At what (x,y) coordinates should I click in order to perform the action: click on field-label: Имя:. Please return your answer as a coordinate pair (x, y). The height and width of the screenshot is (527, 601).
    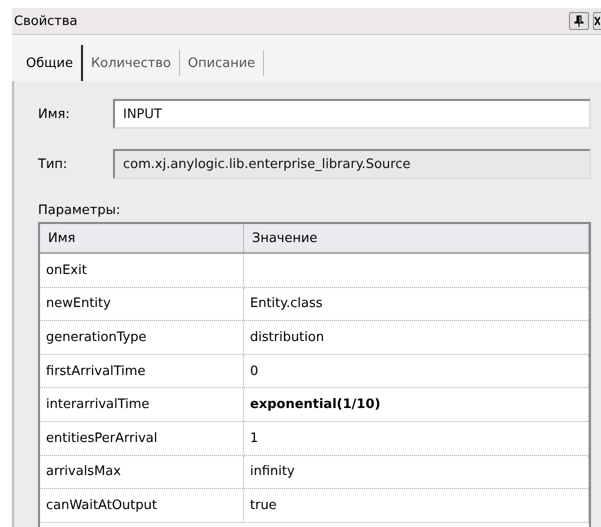
    Looking at the image, I should click on (54, 114).